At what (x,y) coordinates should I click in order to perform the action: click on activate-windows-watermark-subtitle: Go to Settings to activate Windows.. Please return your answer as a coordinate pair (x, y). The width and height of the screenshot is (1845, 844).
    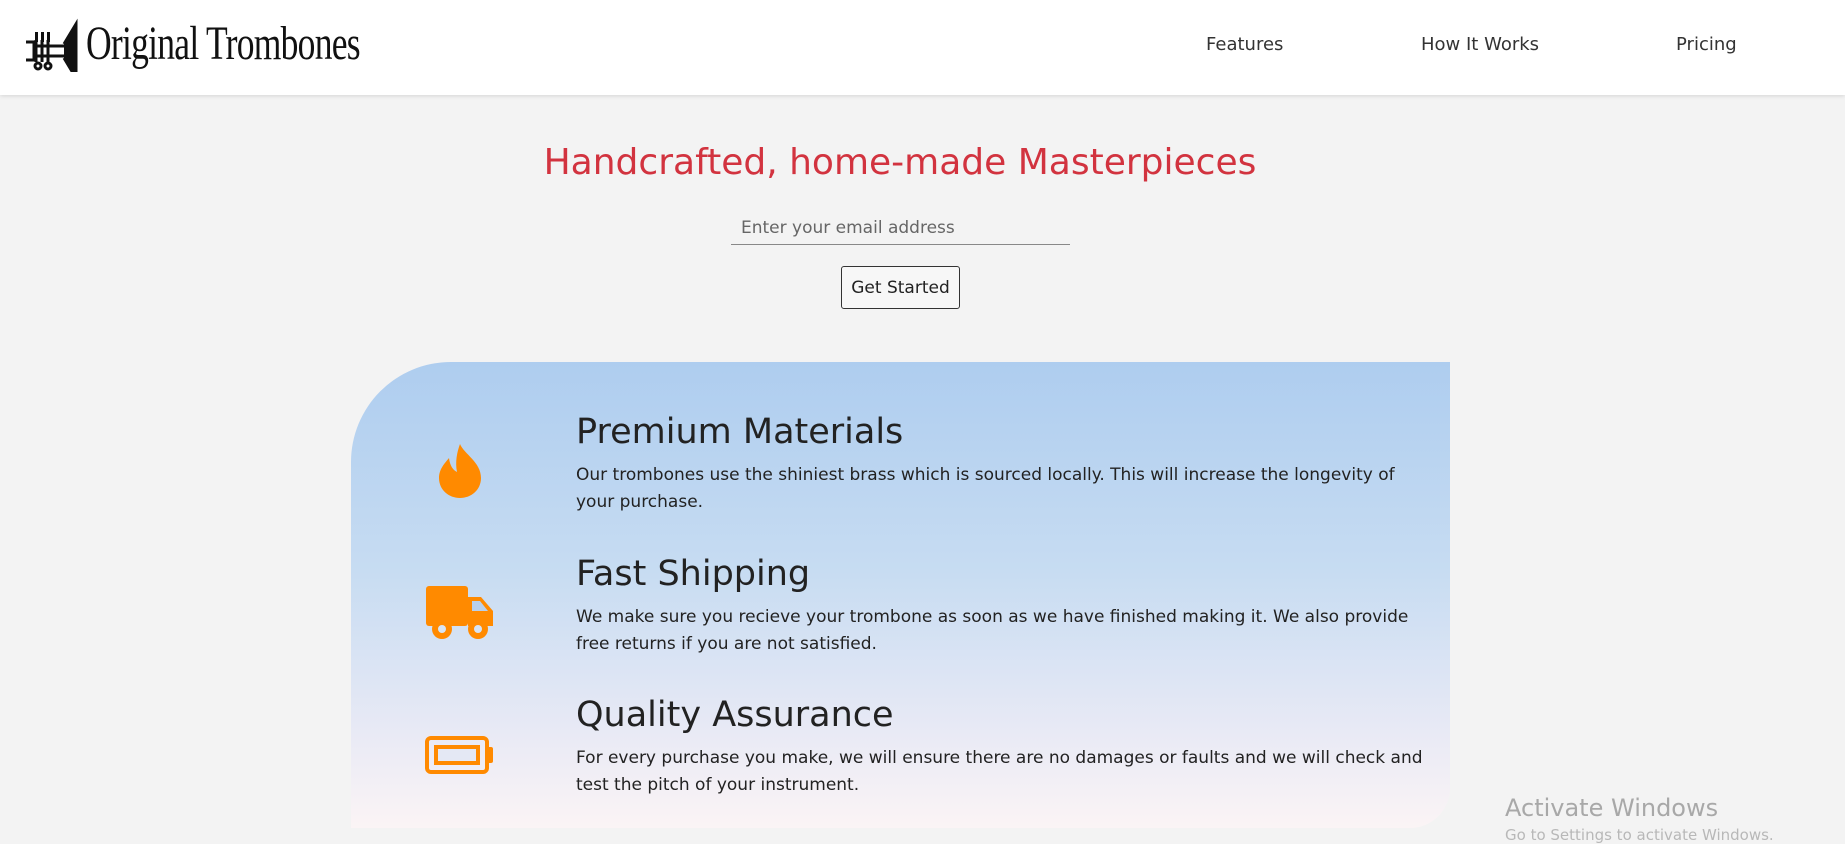
    Looking at the image, I should click on (1639, 835).